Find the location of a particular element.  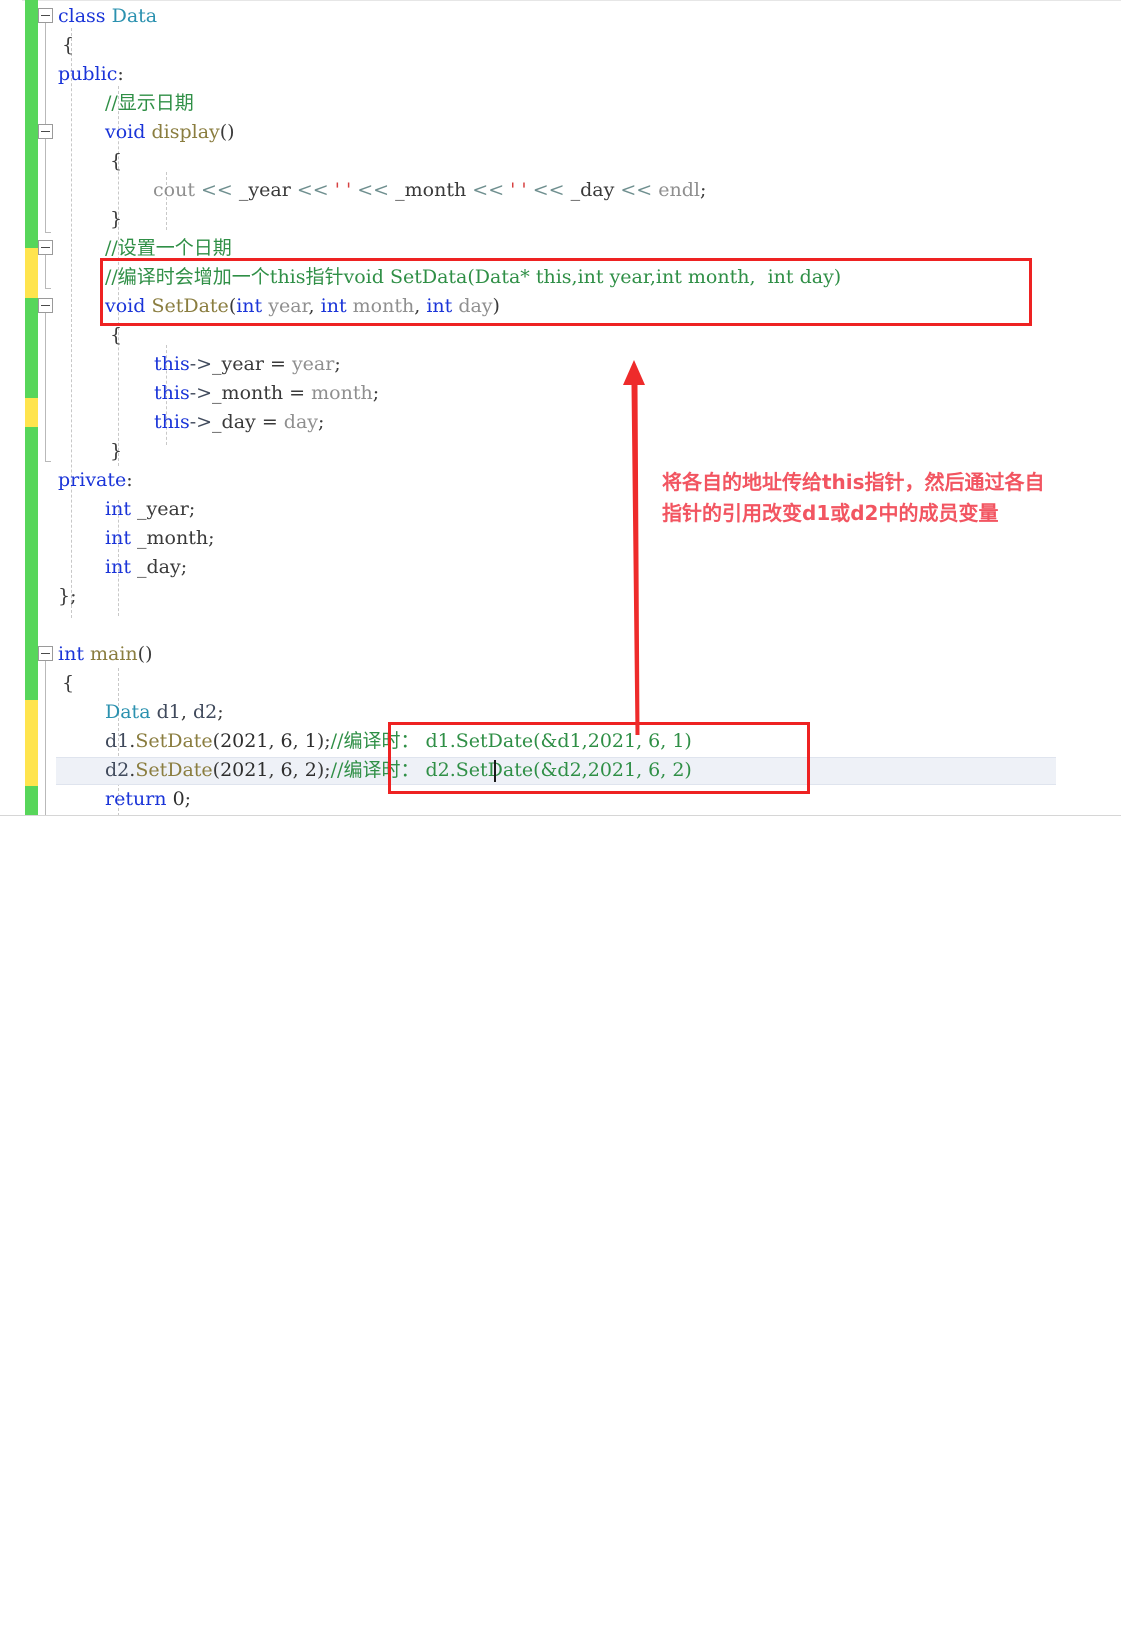

annotation-note-line-2: 指针的引用改变d1或d2中的成员变量 is located at coordinates (830, 513).